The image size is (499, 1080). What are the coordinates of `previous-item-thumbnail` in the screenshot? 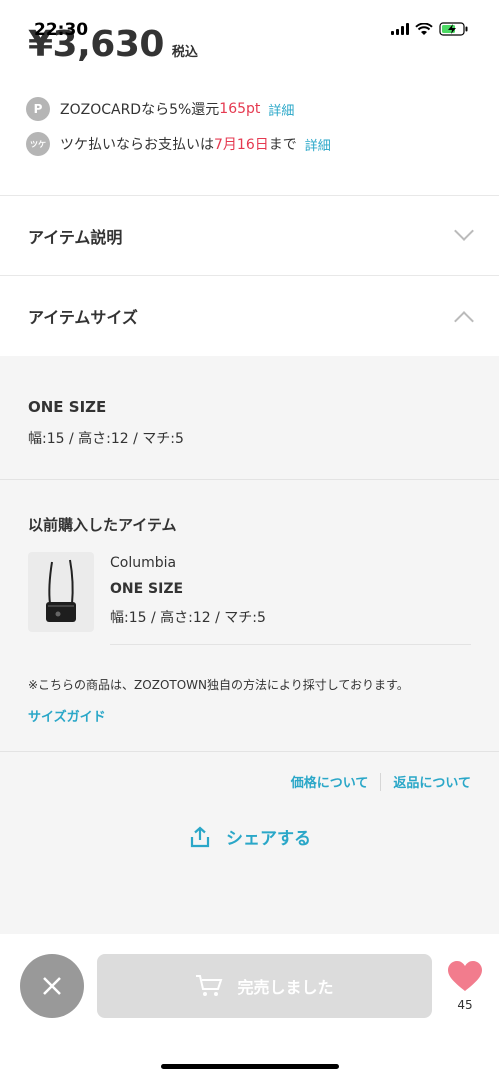 It's located at (61, 592).